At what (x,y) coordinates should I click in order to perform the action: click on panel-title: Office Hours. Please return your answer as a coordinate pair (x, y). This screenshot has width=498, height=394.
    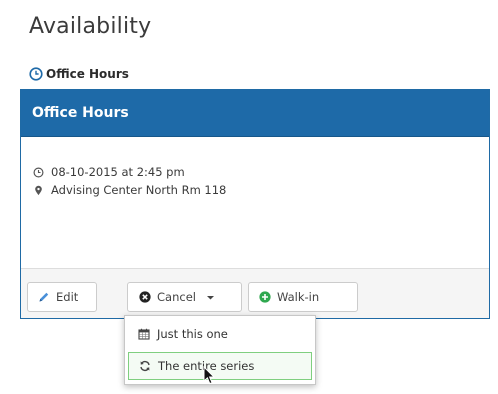
    Looking at the image, I should click on (80, 113).